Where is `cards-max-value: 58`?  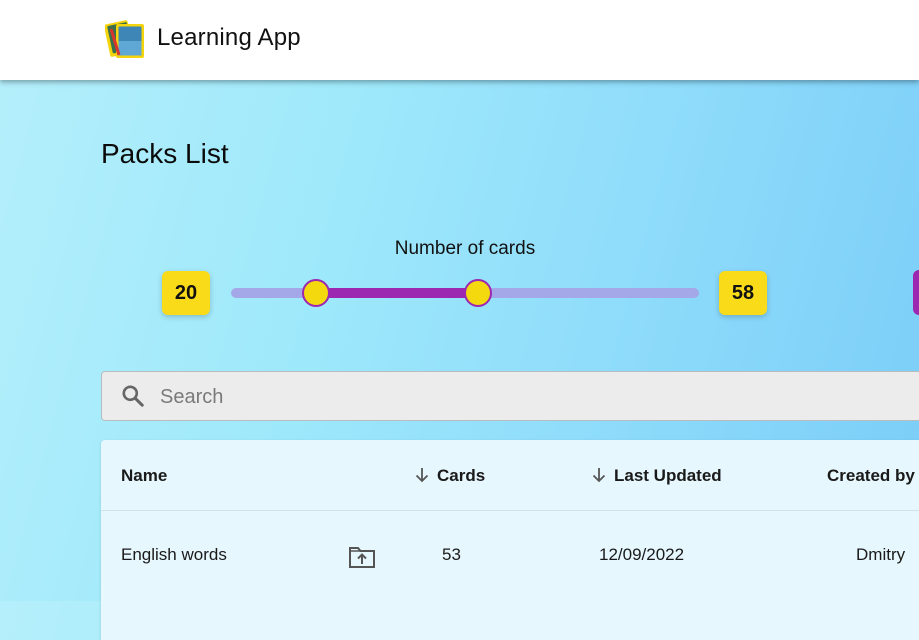
cards-max-value: 58 is located at coordinates (743, 293).